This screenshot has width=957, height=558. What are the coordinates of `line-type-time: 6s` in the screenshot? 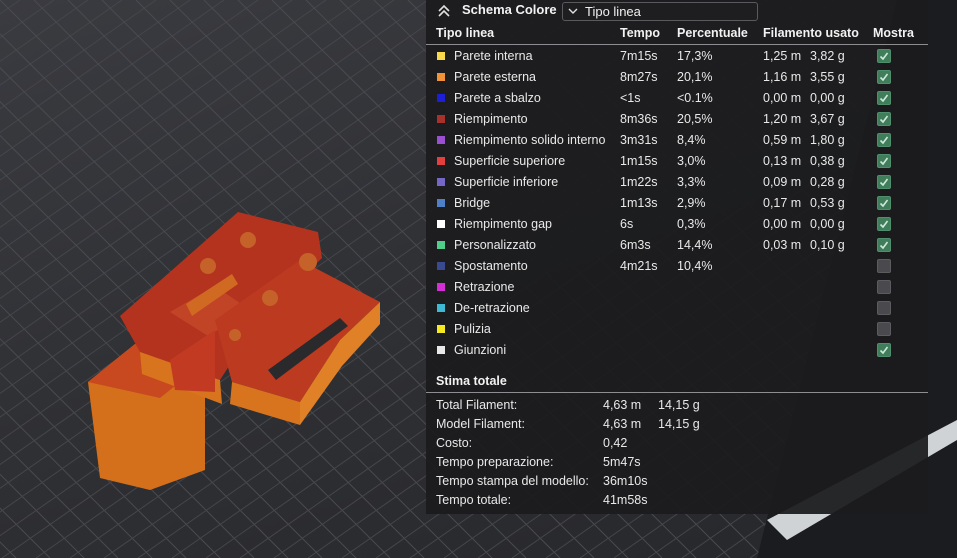 It's located at (627, 224).